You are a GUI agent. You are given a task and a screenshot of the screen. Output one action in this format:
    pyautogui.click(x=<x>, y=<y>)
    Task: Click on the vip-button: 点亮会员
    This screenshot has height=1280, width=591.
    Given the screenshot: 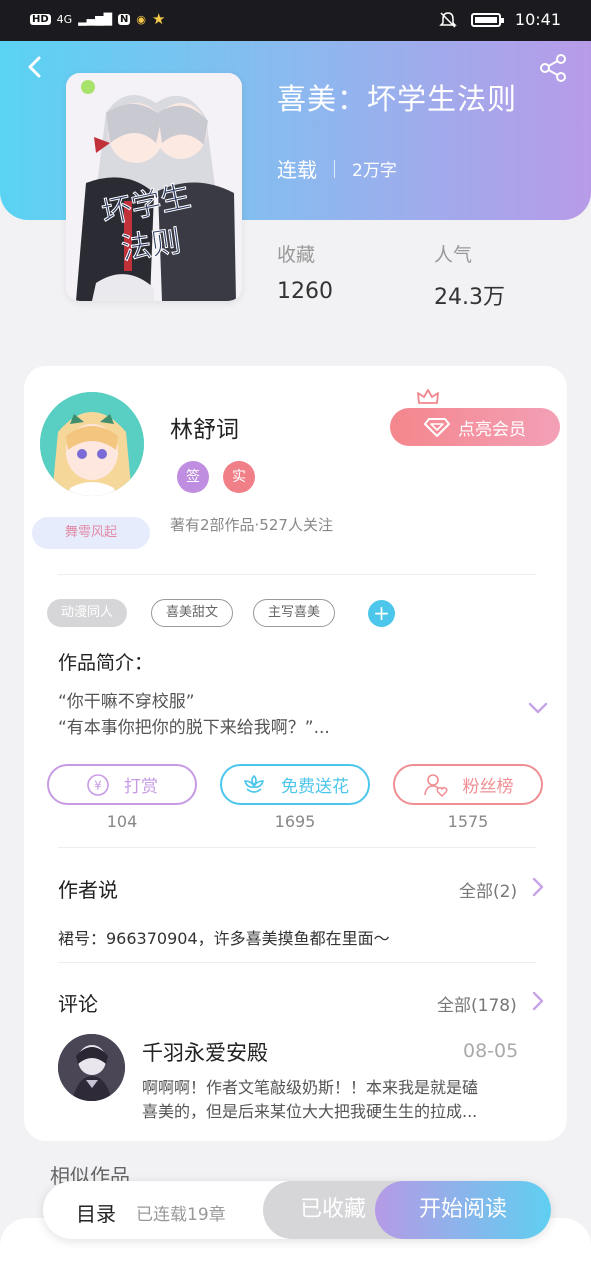 What is the action you would take?
    pyautogui.click(x=475, y=427)
    